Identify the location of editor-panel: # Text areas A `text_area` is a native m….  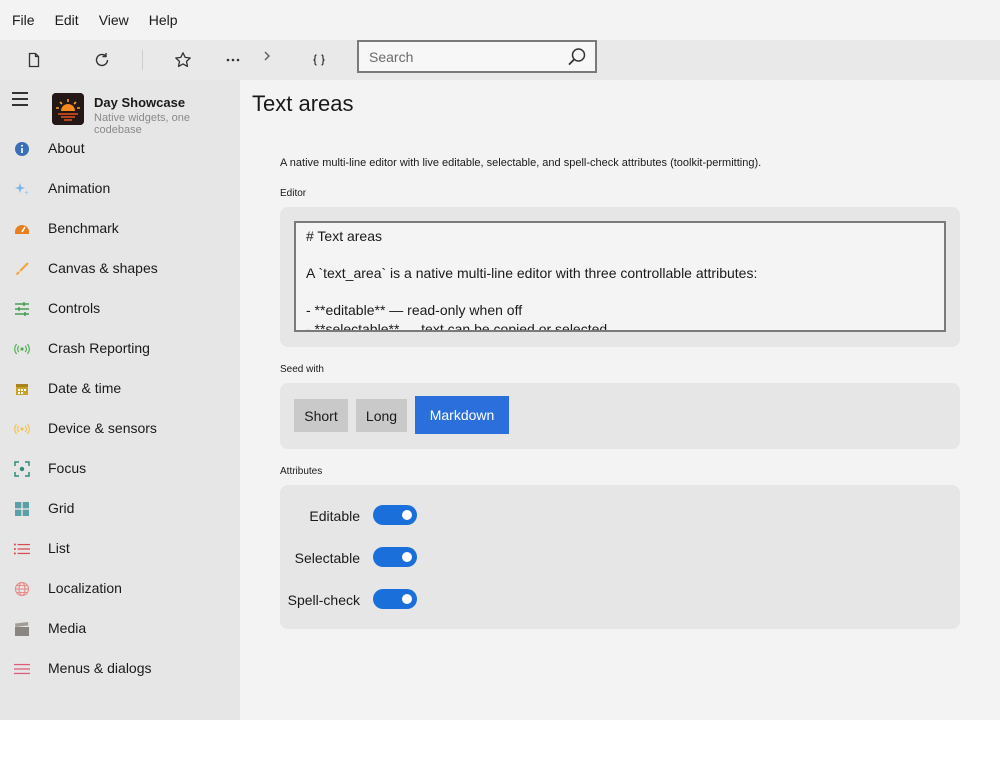
(620, 277).